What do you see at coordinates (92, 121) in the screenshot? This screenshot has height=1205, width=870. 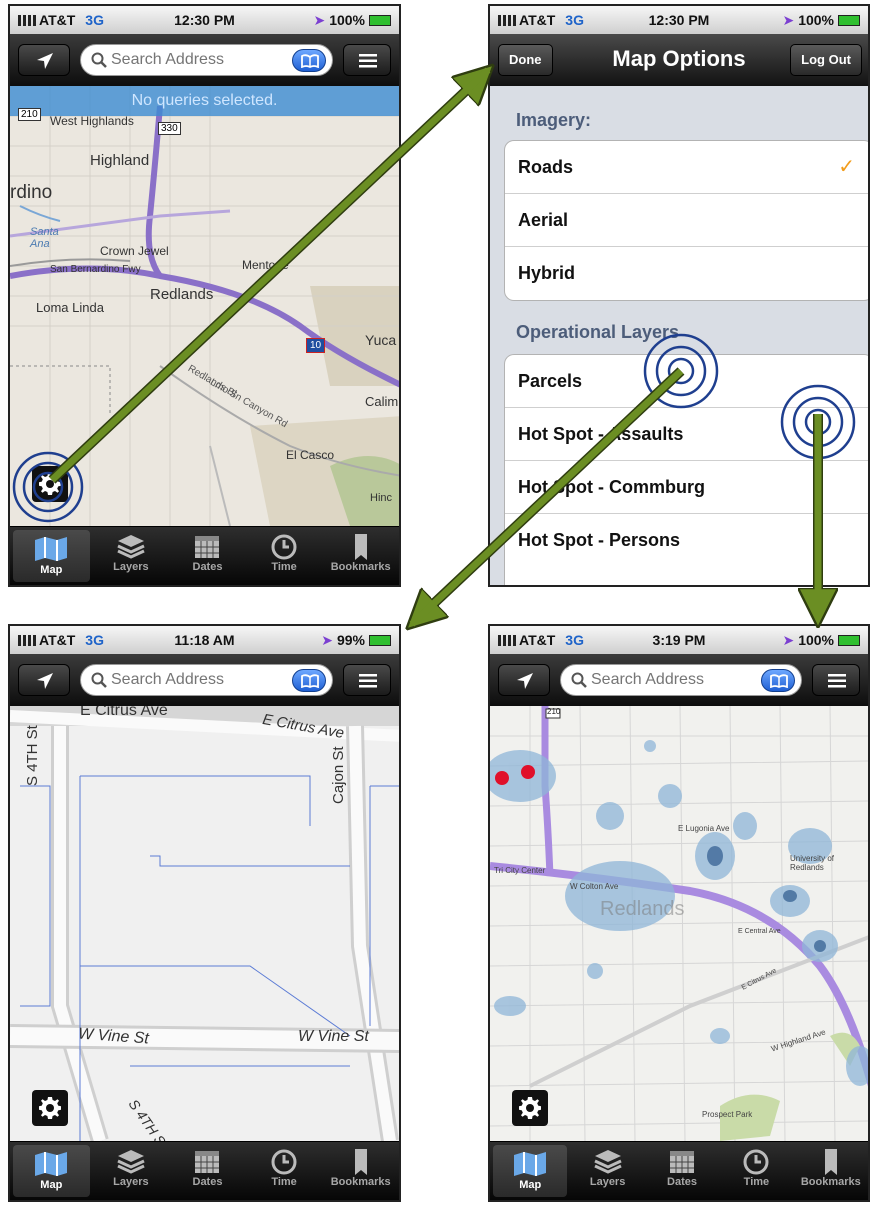 I see `map-label: West Highlands` at bounding box center [92, 121].